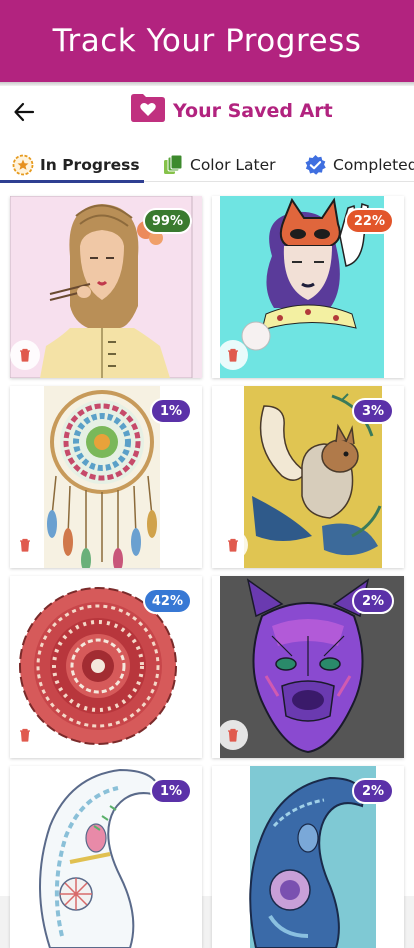 The height and width of the screenshot is (948, 414). What do you see at coordinates (308, 287) in the screenshot?
I see `artwork-card: 22%` at bounding box center [308, 287].